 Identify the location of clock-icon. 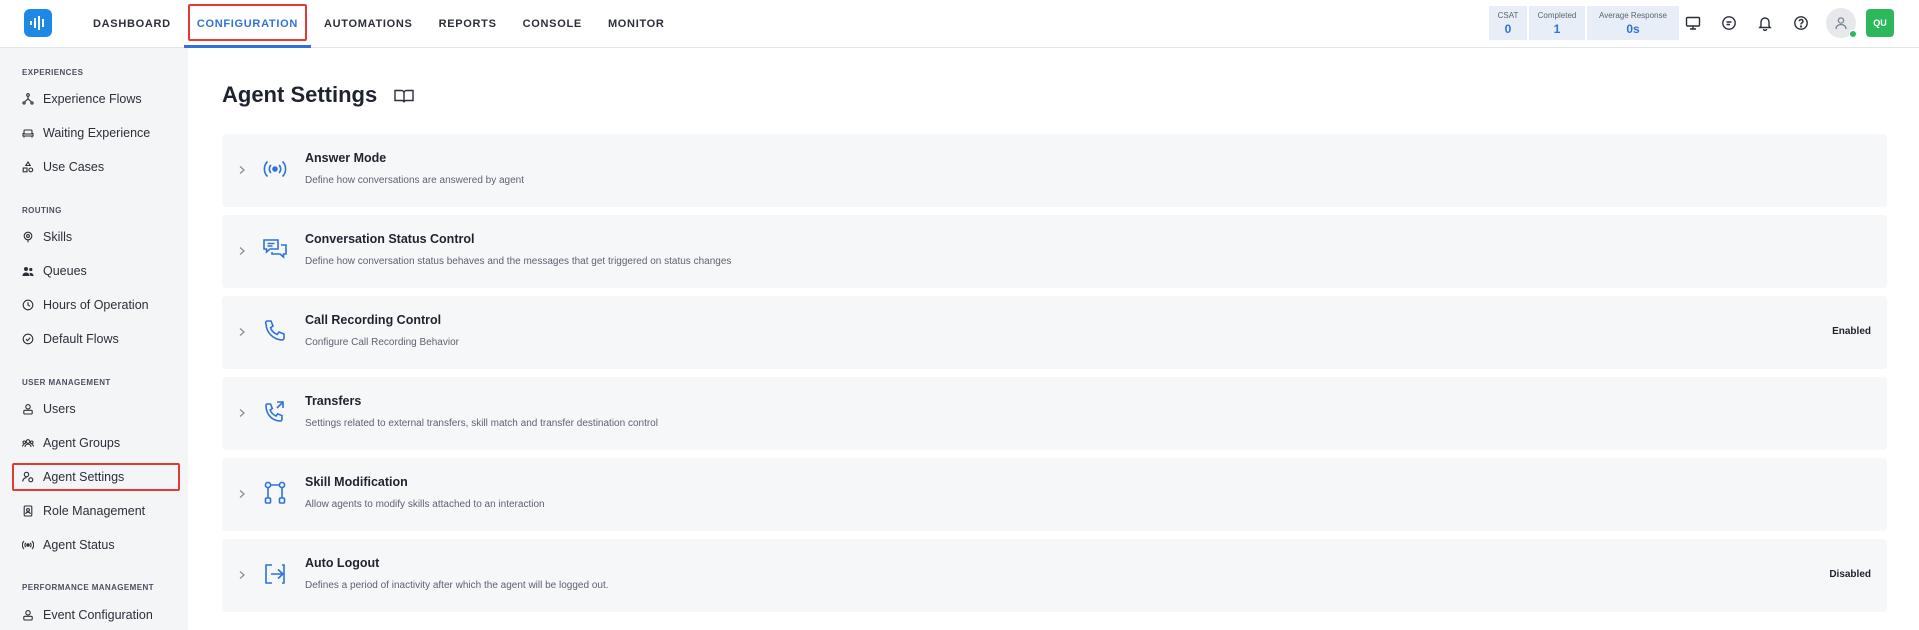
(28, 305).